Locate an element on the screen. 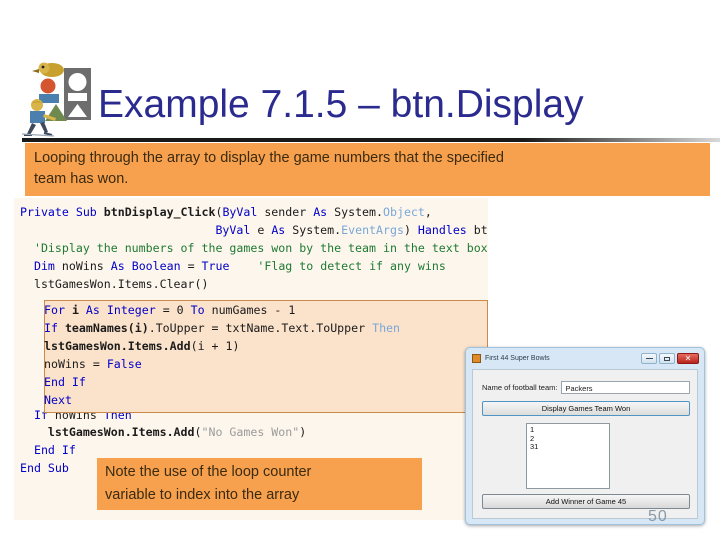 This screenshot has height=540, width=720. list-item: 2 is located at coordinates (568, 439).